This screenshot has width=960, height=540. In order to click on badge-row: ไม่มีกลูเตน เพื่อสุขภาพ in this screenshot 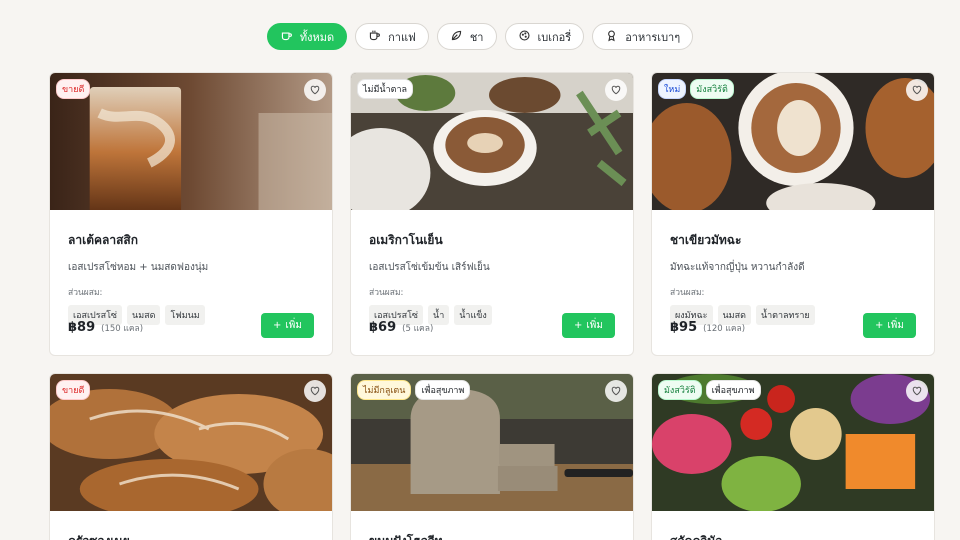, I will do `click(414, 390)`.